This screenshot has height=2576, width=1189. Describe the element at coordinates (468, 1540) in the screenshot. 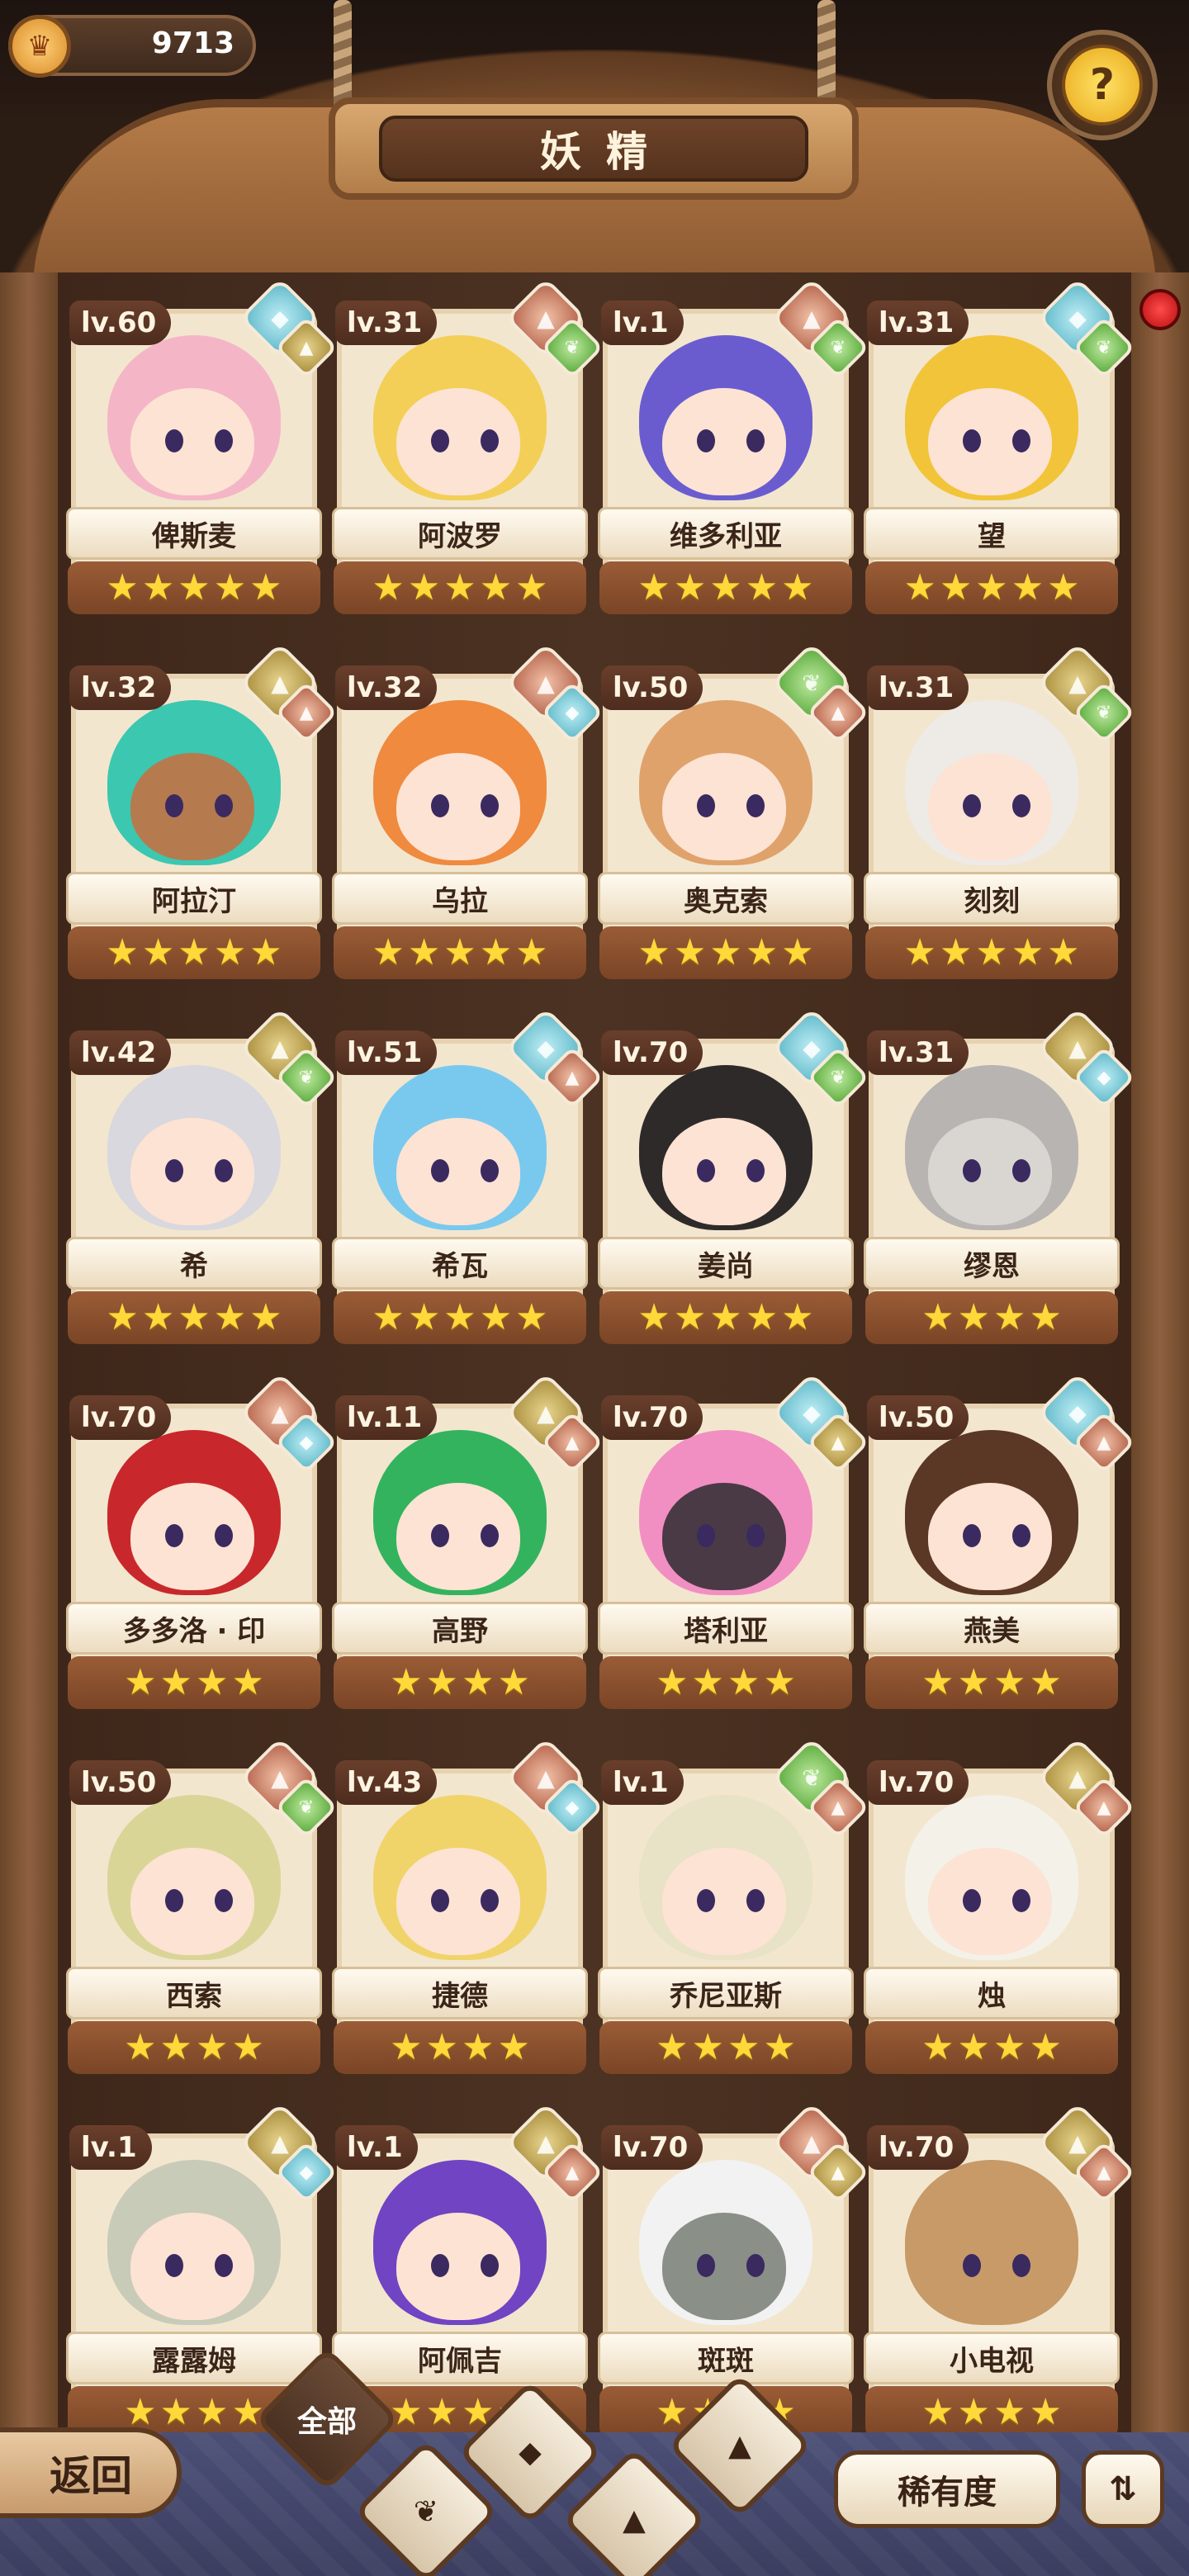

I see `fairy-card: lv.11 ▲ ▲ 高野 ★ ★ ★ ★` at that location.